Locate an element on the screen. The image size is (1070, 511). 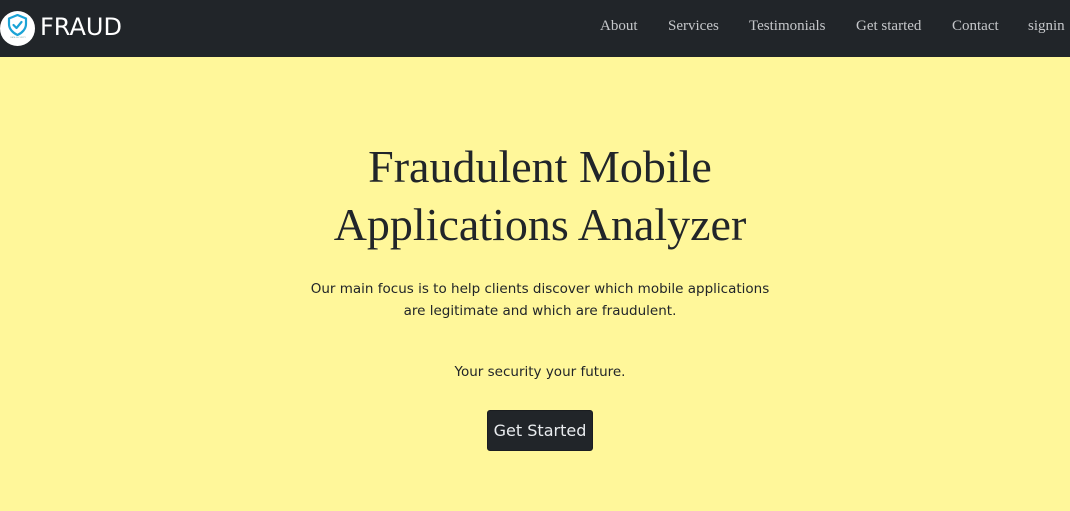
brand-name: FRAUD is located at coordinates (81, 27).